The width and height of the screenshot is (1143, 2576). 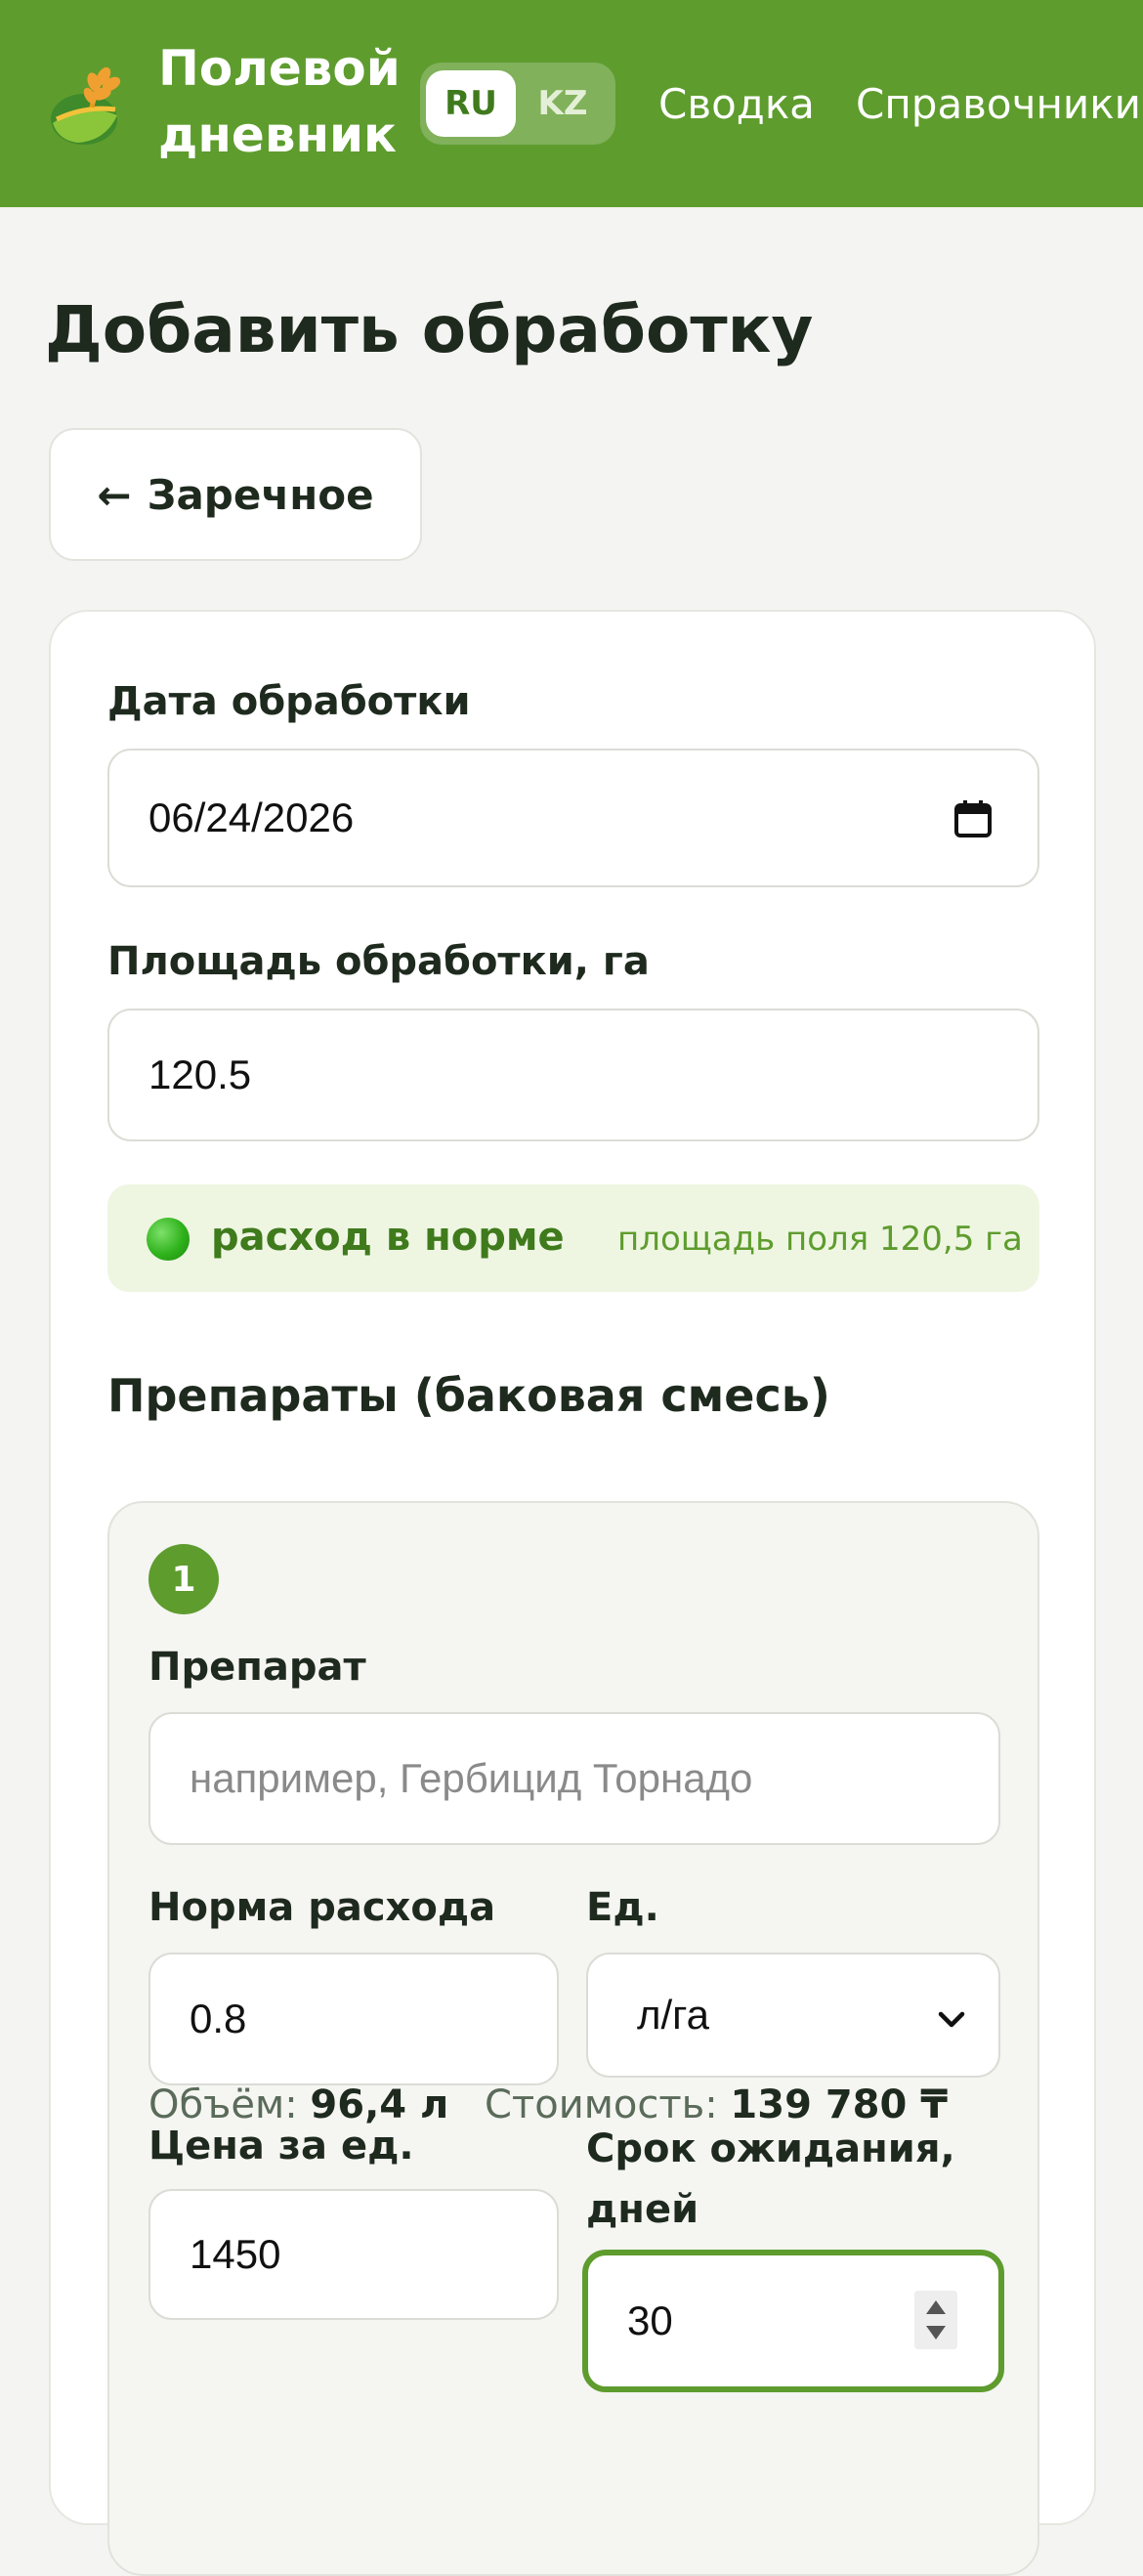 What do you see at coordinates (563, 104) in the screenshot?
I see `lang-kz-button: KZ` at bounding box center [563, 104].